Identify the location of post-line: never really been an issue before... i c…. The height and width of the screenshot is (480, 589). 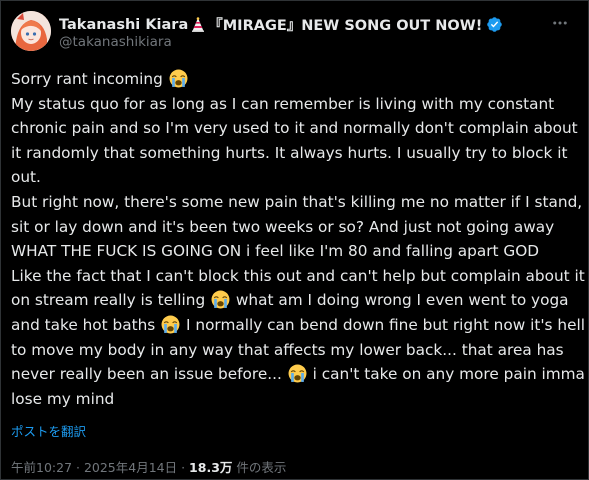
(298, 374).